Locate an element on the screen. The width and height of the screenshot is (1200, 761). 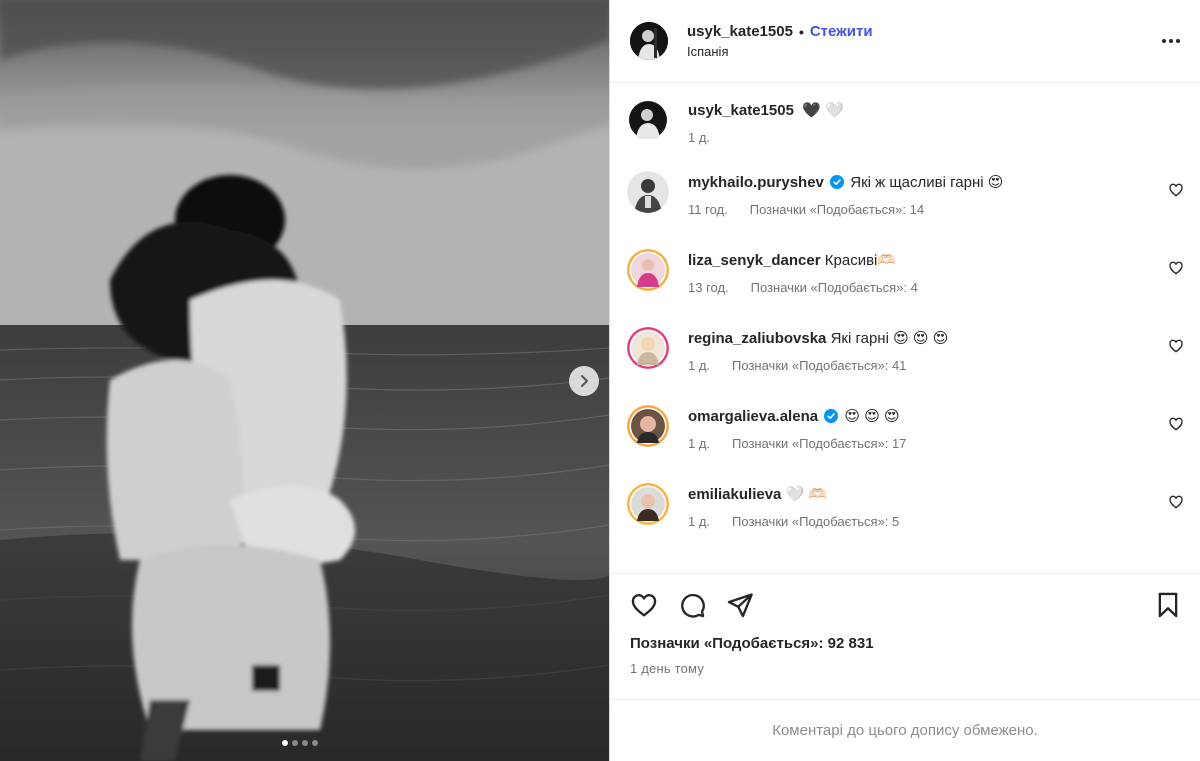
like-heart-icon is located at coordinates (644, 605).